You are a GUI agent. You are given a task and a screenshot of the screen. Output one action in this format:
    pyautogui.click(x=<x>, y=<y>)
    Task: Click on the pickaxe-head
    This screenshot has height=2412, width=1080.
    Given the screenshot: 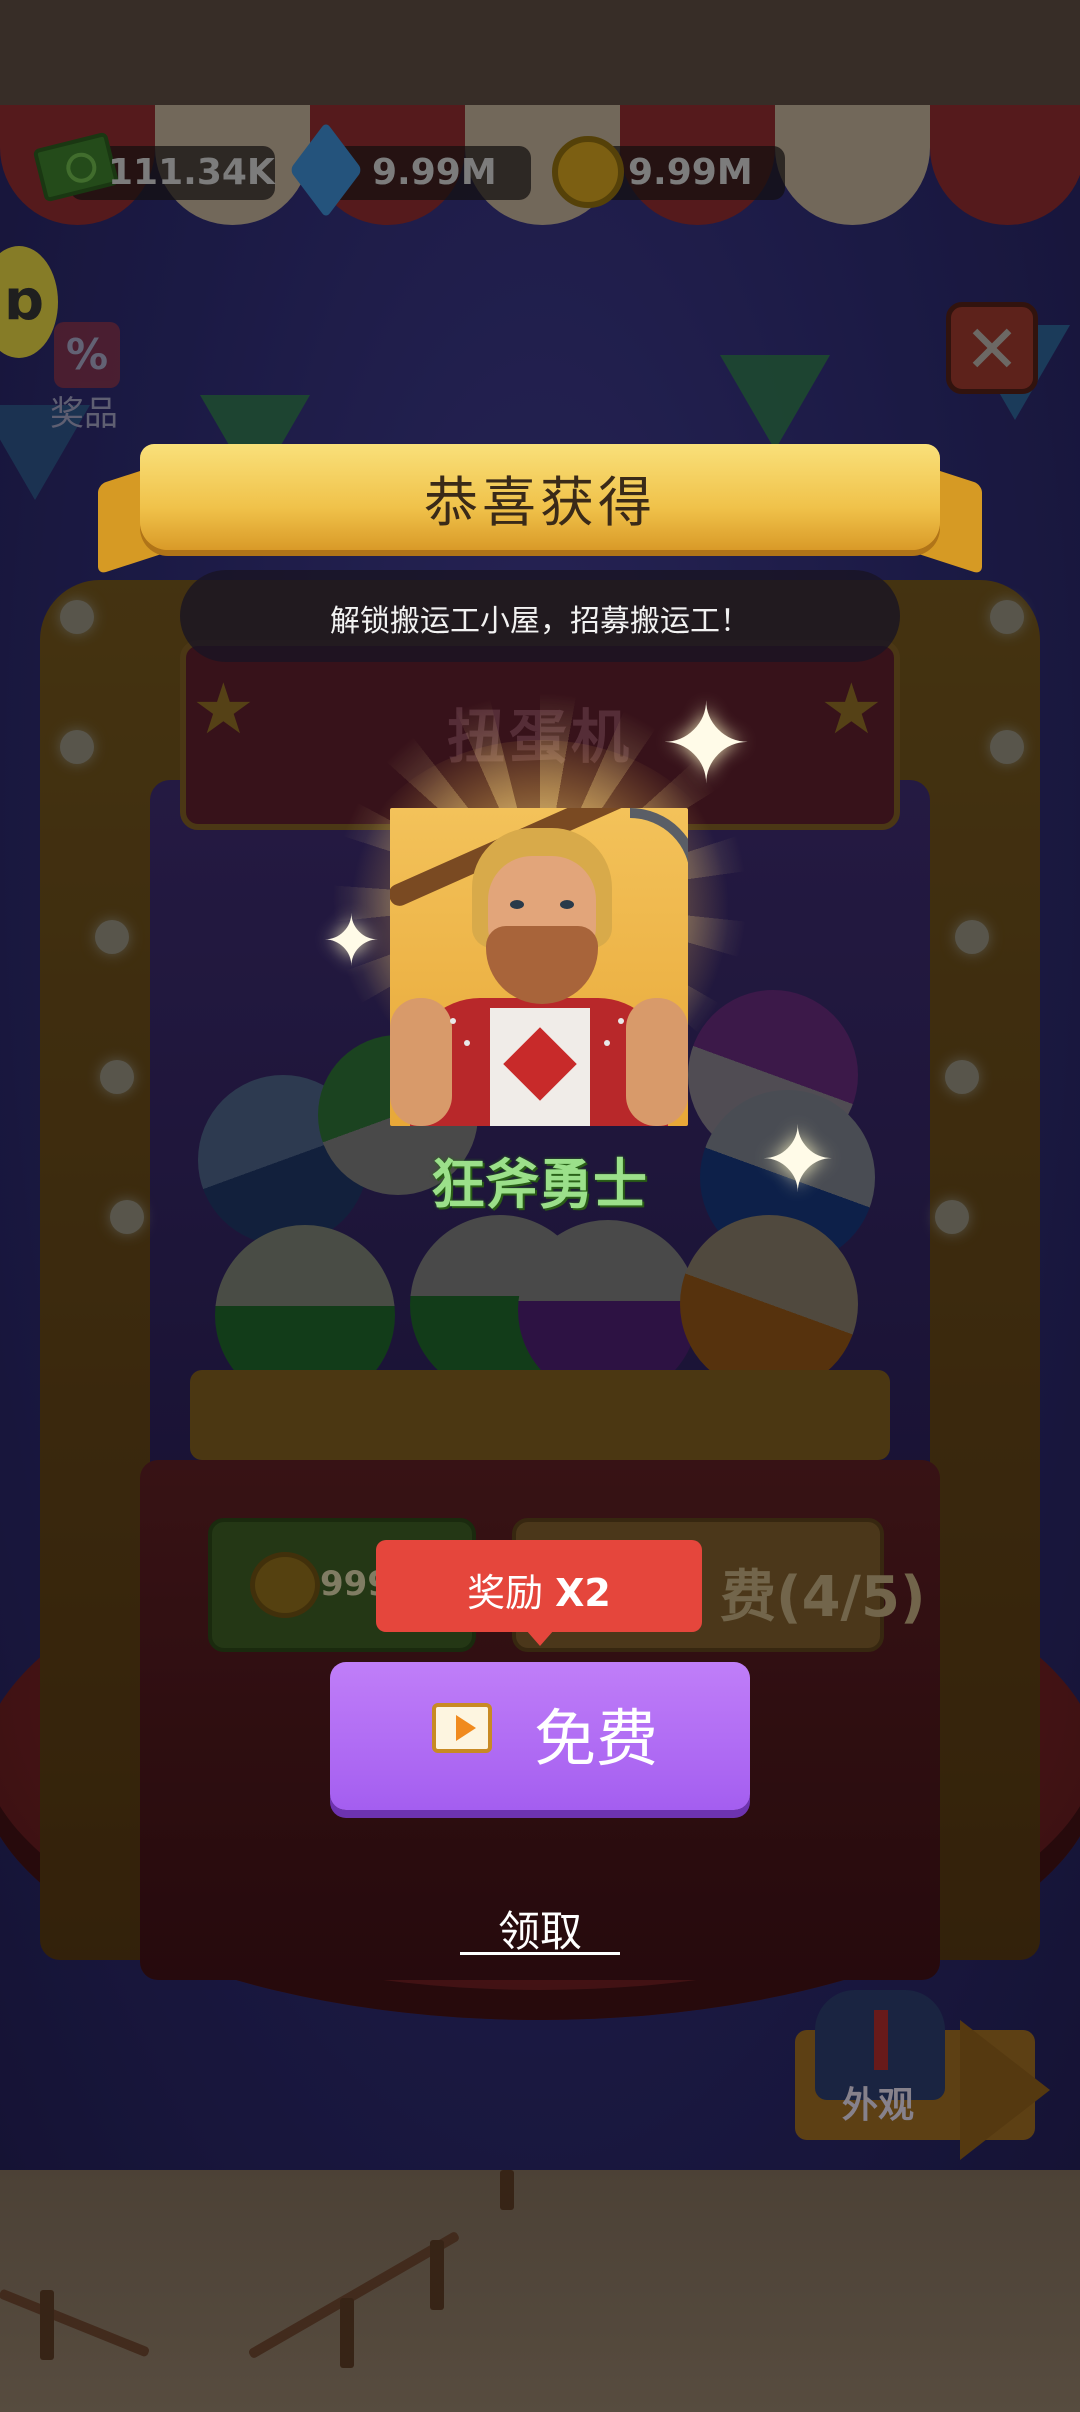 What is the action you would take?
    pyautogui.click(x=659, y=858)
    